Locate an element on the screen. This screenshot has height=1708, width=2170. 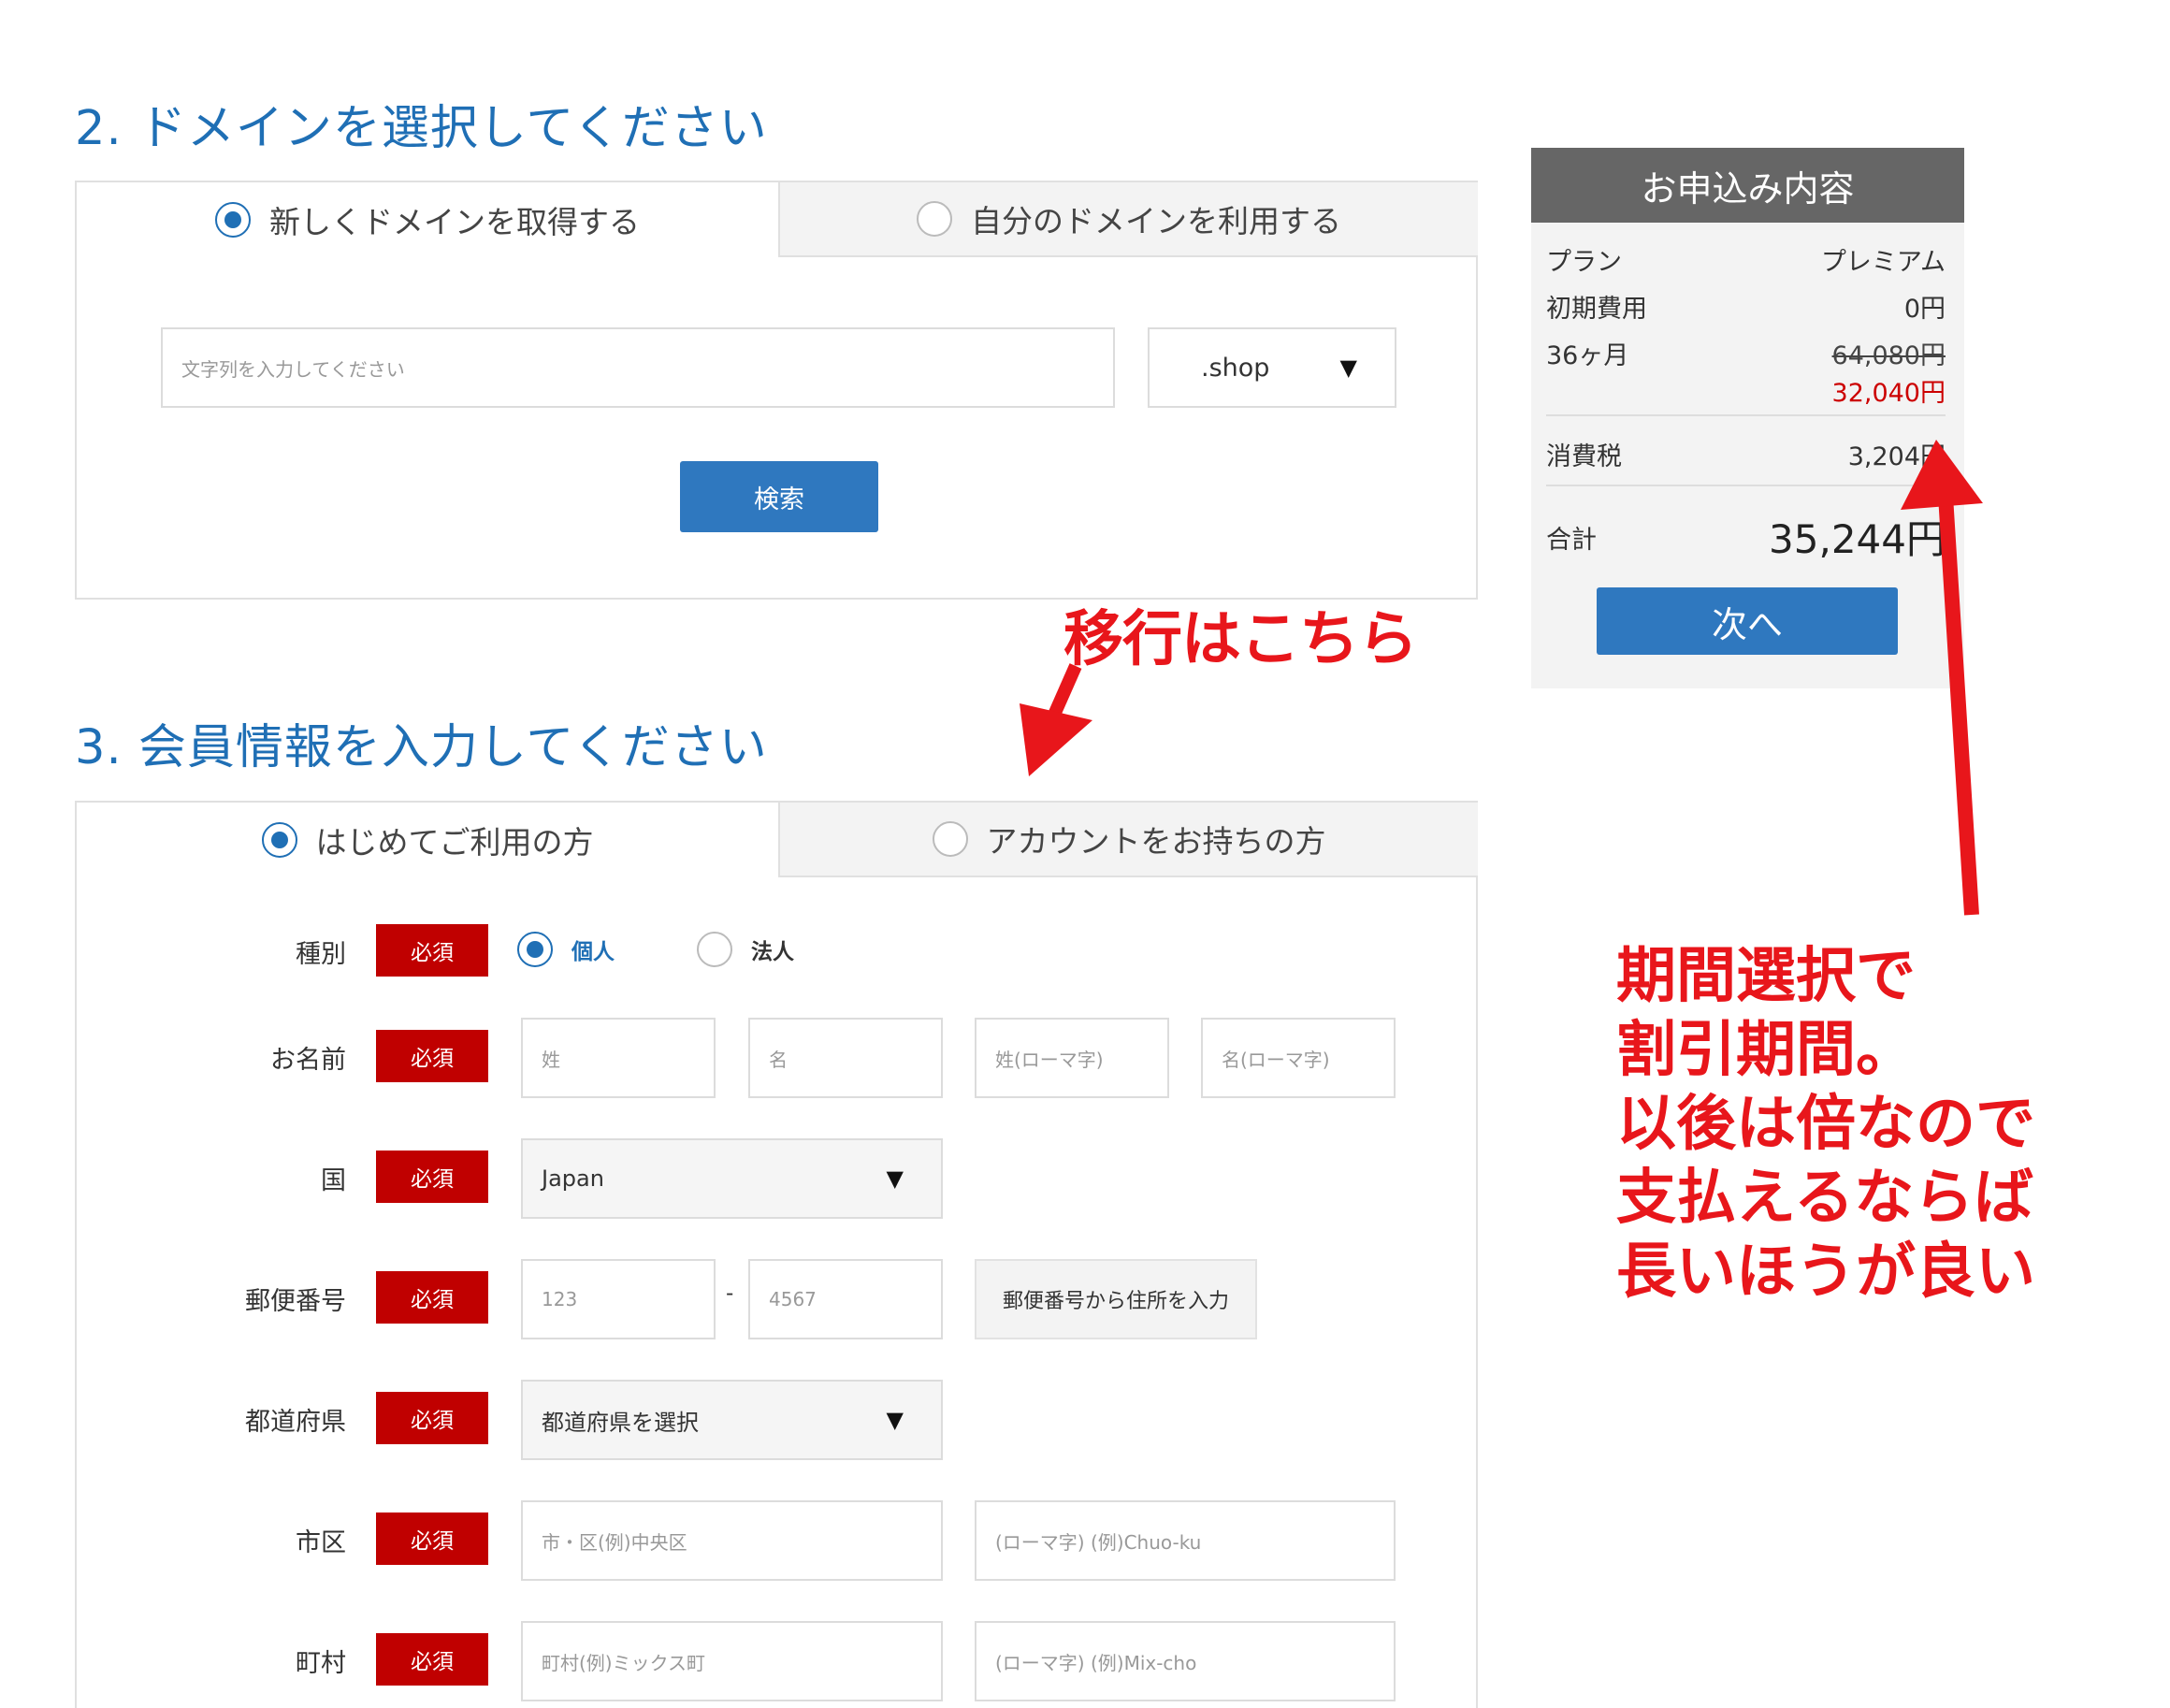
note-line: 長いほうが良い is located at coordinates (1825, 1272).